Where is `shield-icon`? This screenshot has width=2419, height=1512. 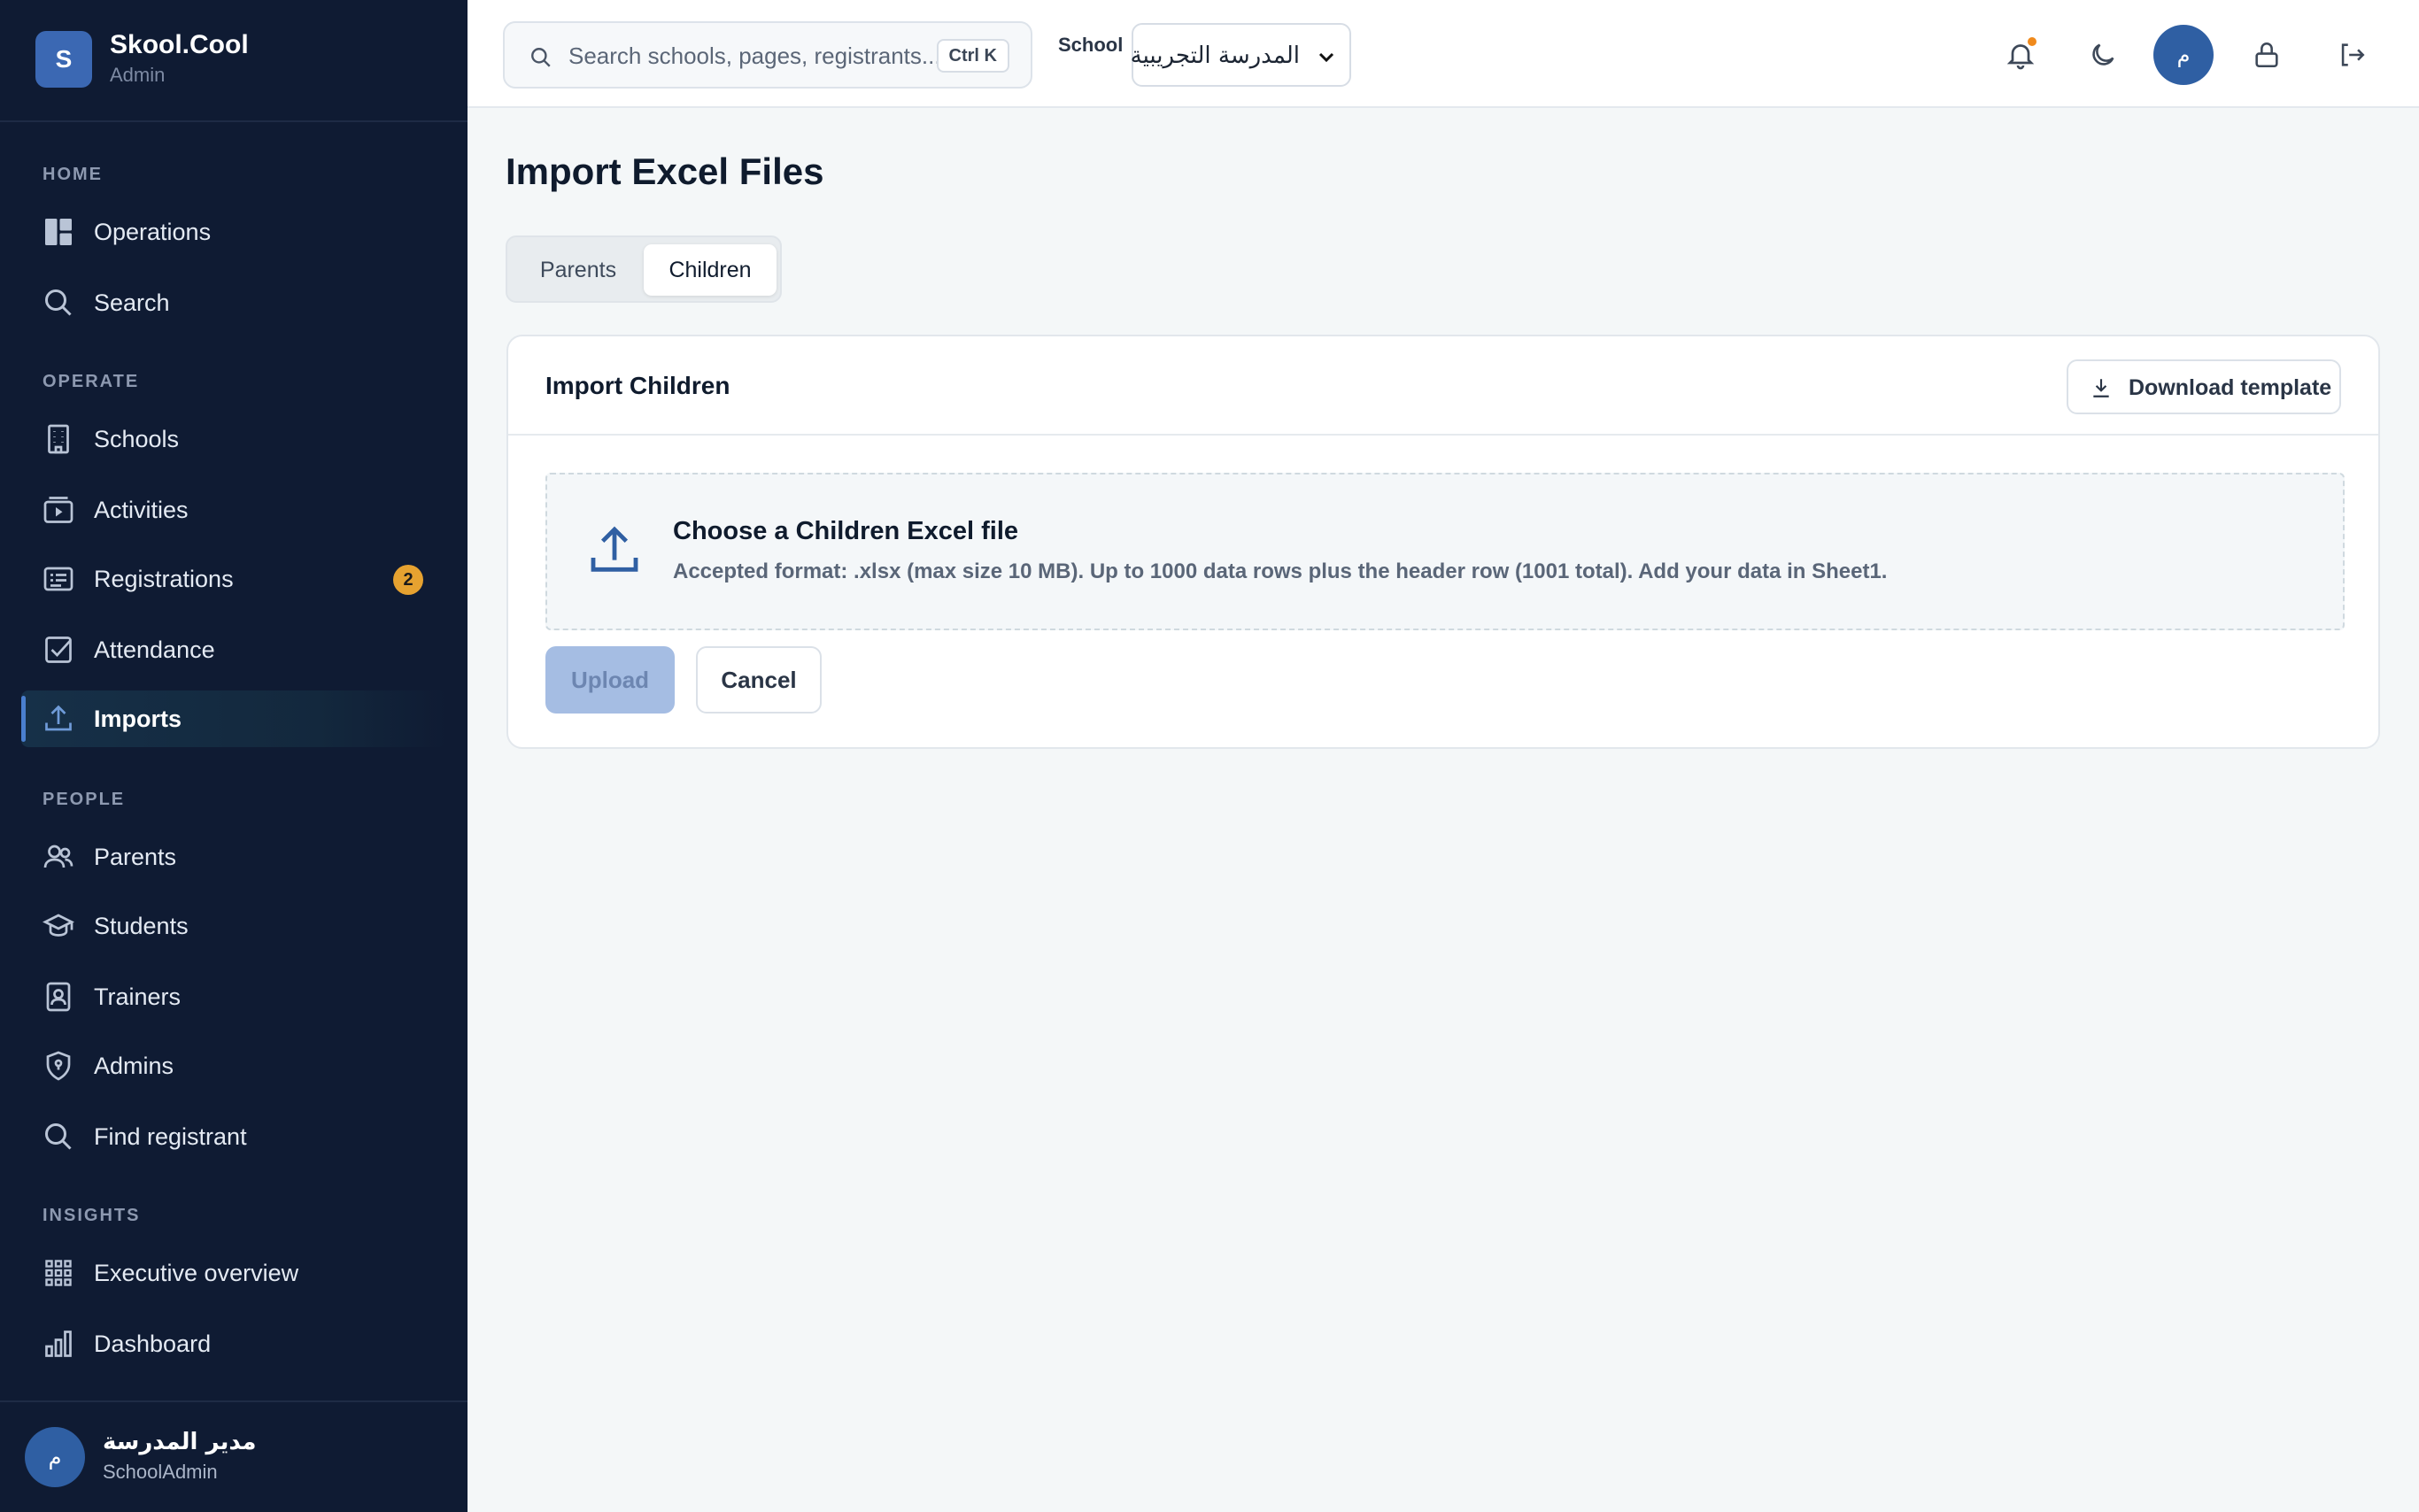 shield-icon is located at coordinates (58, 1066).